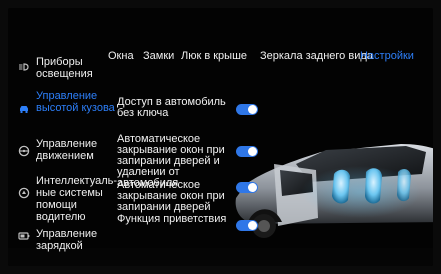 This screenshot has height=274, width=441. What do you see at coordinates (75, 102) in the screenshot?
I see `sidebar-item-label: Управление высотой кузова` at bounding box center [75, 102].